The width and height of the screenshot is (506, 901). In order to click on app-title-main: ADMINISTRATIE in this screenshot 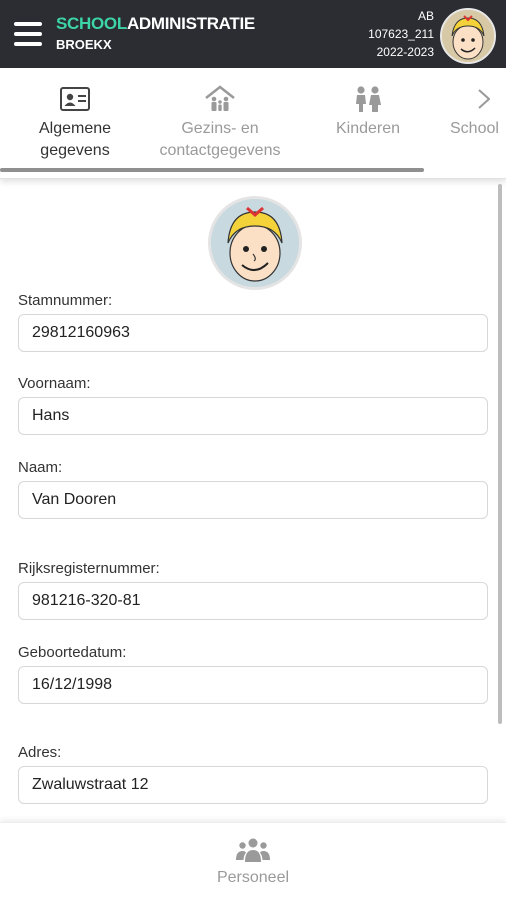, I will do `click(190, 23)`.